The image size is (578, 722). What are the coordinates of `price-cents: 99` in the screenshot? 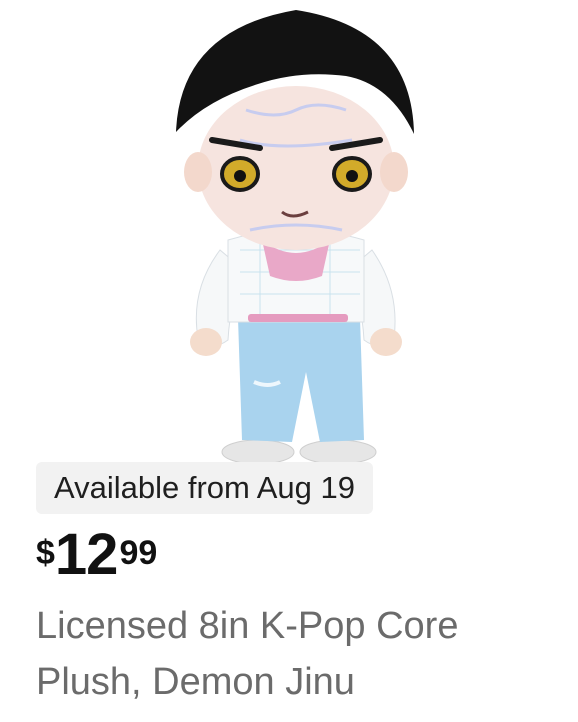 It's located at (138, 553).